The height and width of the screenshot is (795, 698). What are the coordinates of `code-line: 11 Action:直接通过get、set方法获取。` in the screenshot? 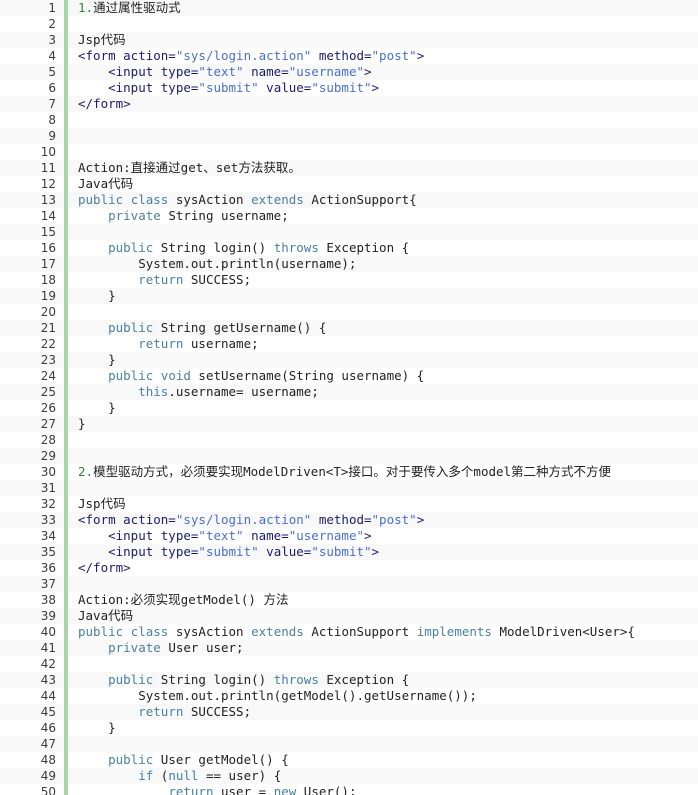 It's located at (349, 168).